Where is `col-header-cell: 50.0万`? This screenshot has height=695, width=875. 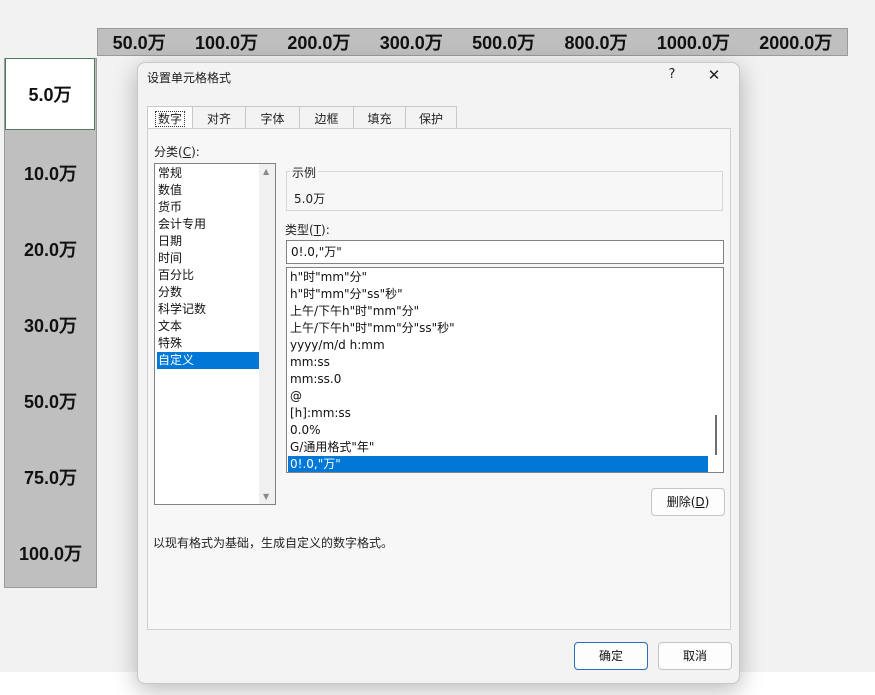 col-header-cell: 50.0万 is located at coordinates (139, 42).